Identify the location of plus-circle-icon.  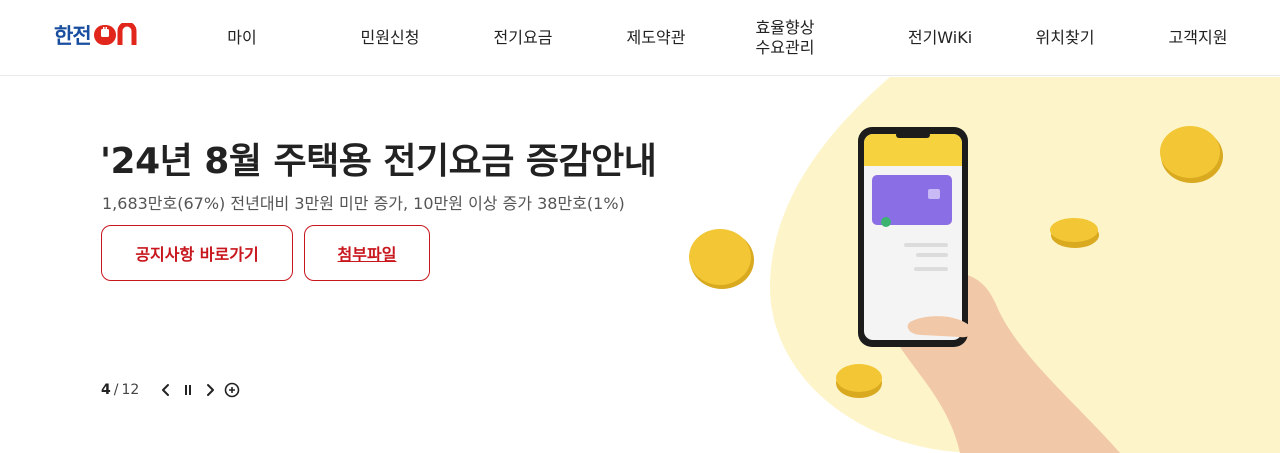
(232, 390).